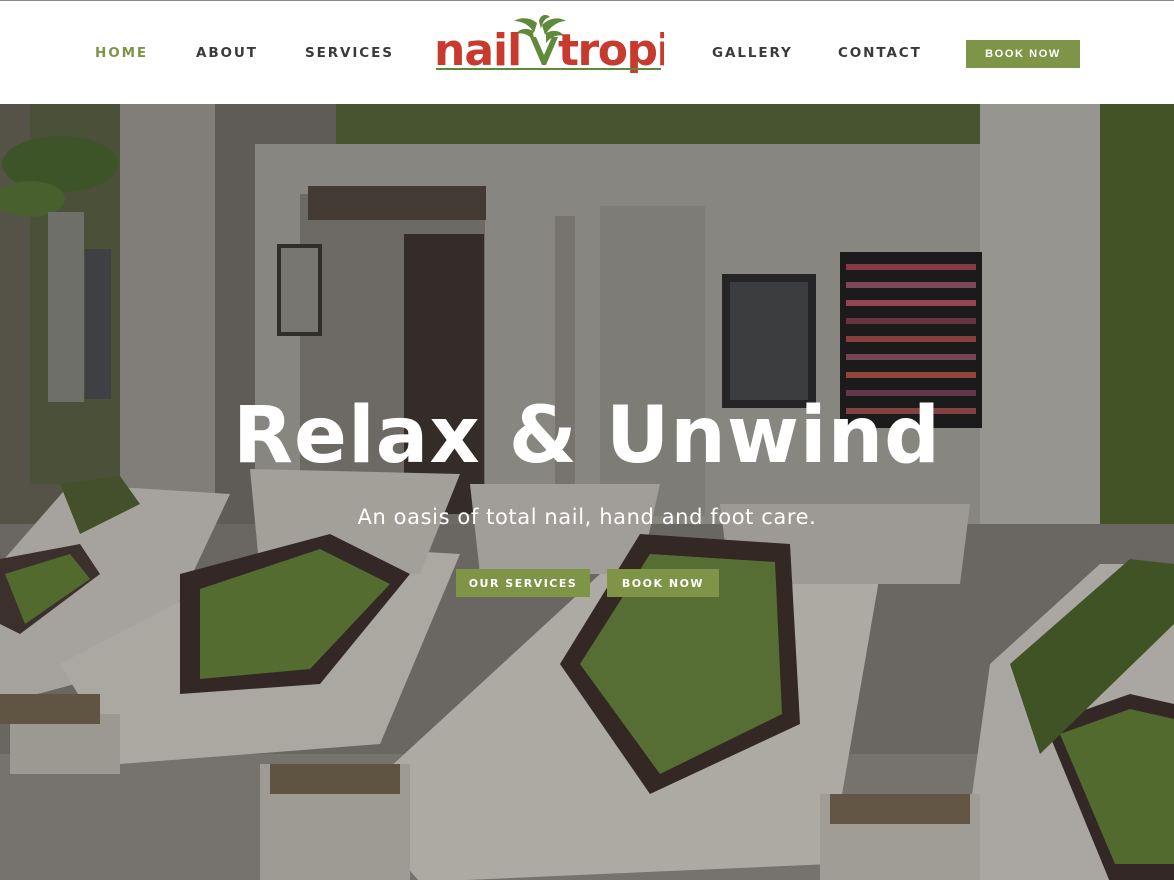 The image size is (1174, 882). I want to click on logo-graphic: nail tropics, so click(577, 45).